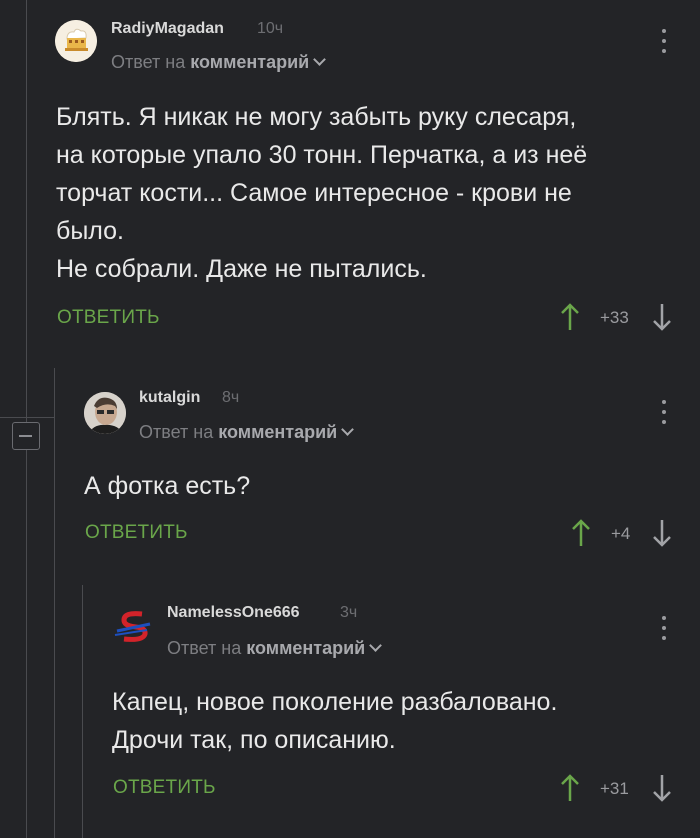 The image size is (700, 838). What do you see at coordinates (335, 702) in the screenshot?
I see `comment-text-line: Капец, новое поколение разбаловано.` at bounding box center [335, 702].